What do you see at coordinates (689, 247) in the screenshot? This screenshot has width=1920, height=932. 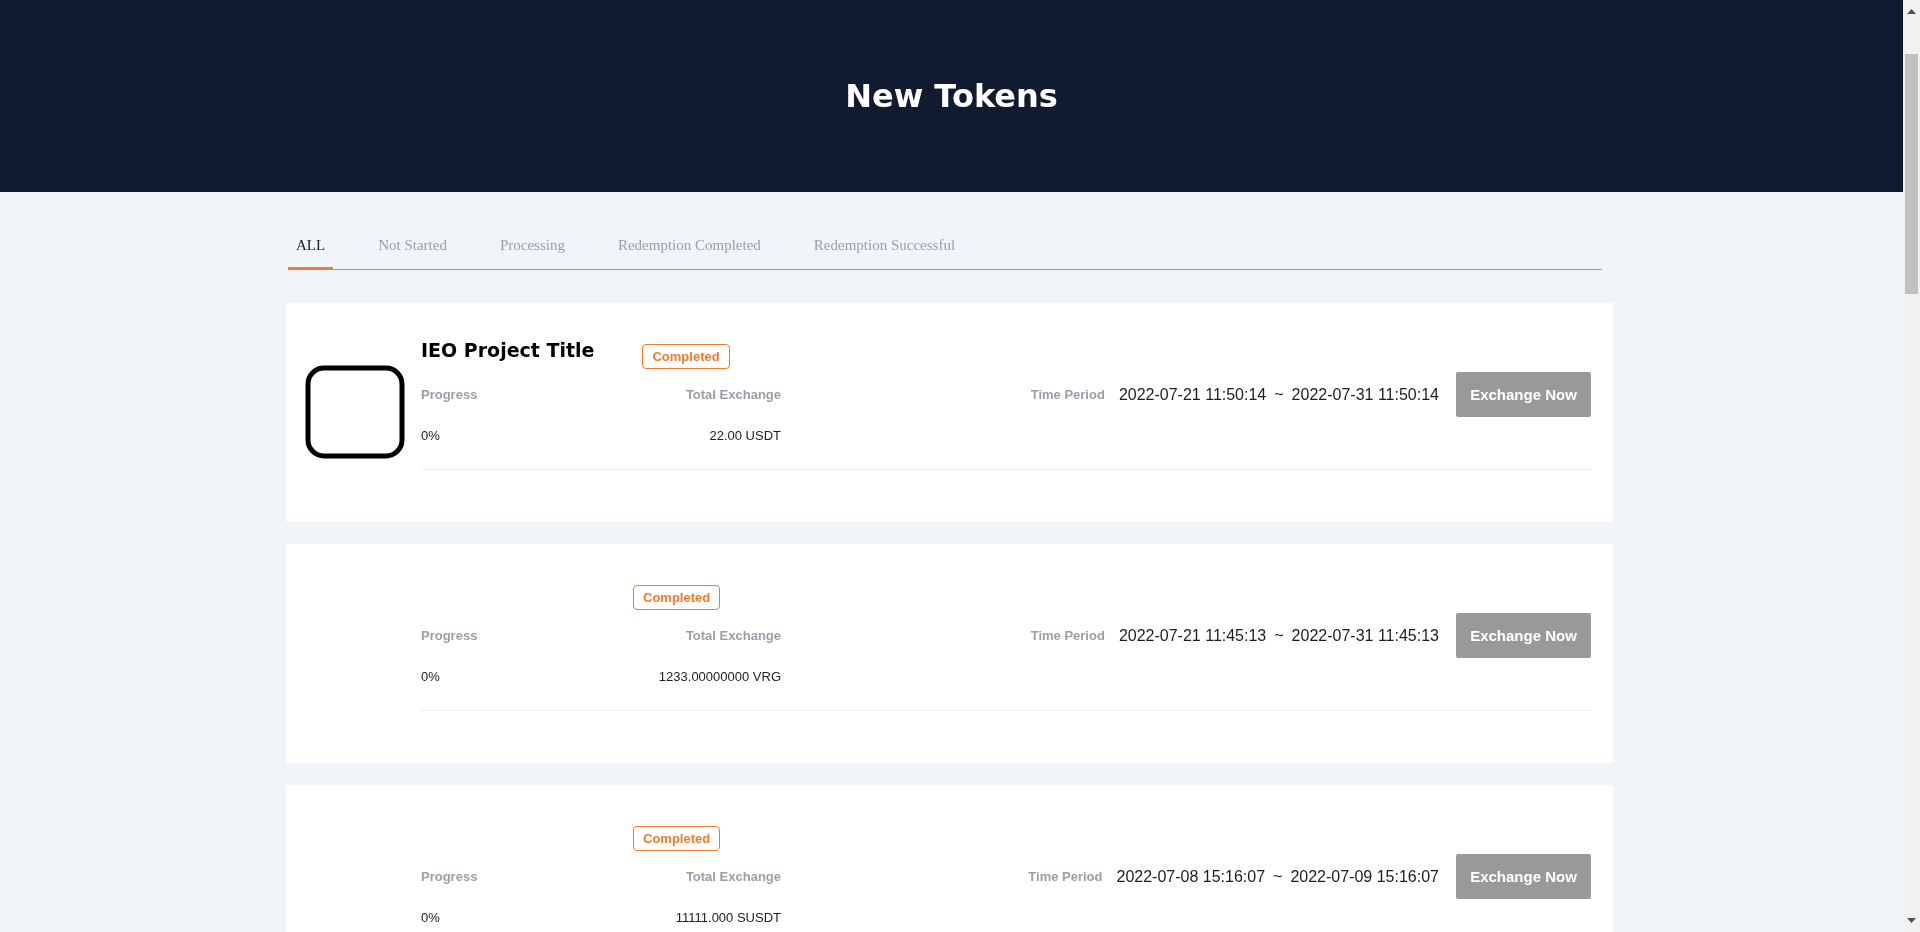 I see `filter-tab: Redemption Completed` at bounding box center [689, 247].